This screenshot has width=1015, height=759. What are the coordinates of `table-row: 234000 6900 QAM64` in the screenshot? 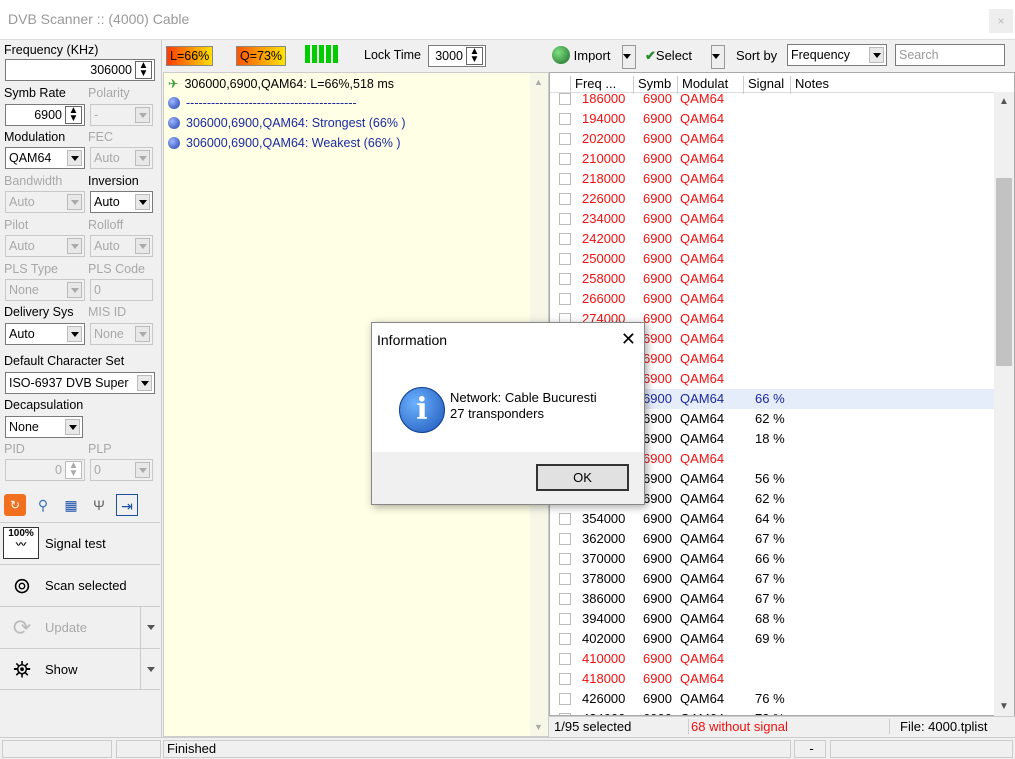 It's located at (772, 219).